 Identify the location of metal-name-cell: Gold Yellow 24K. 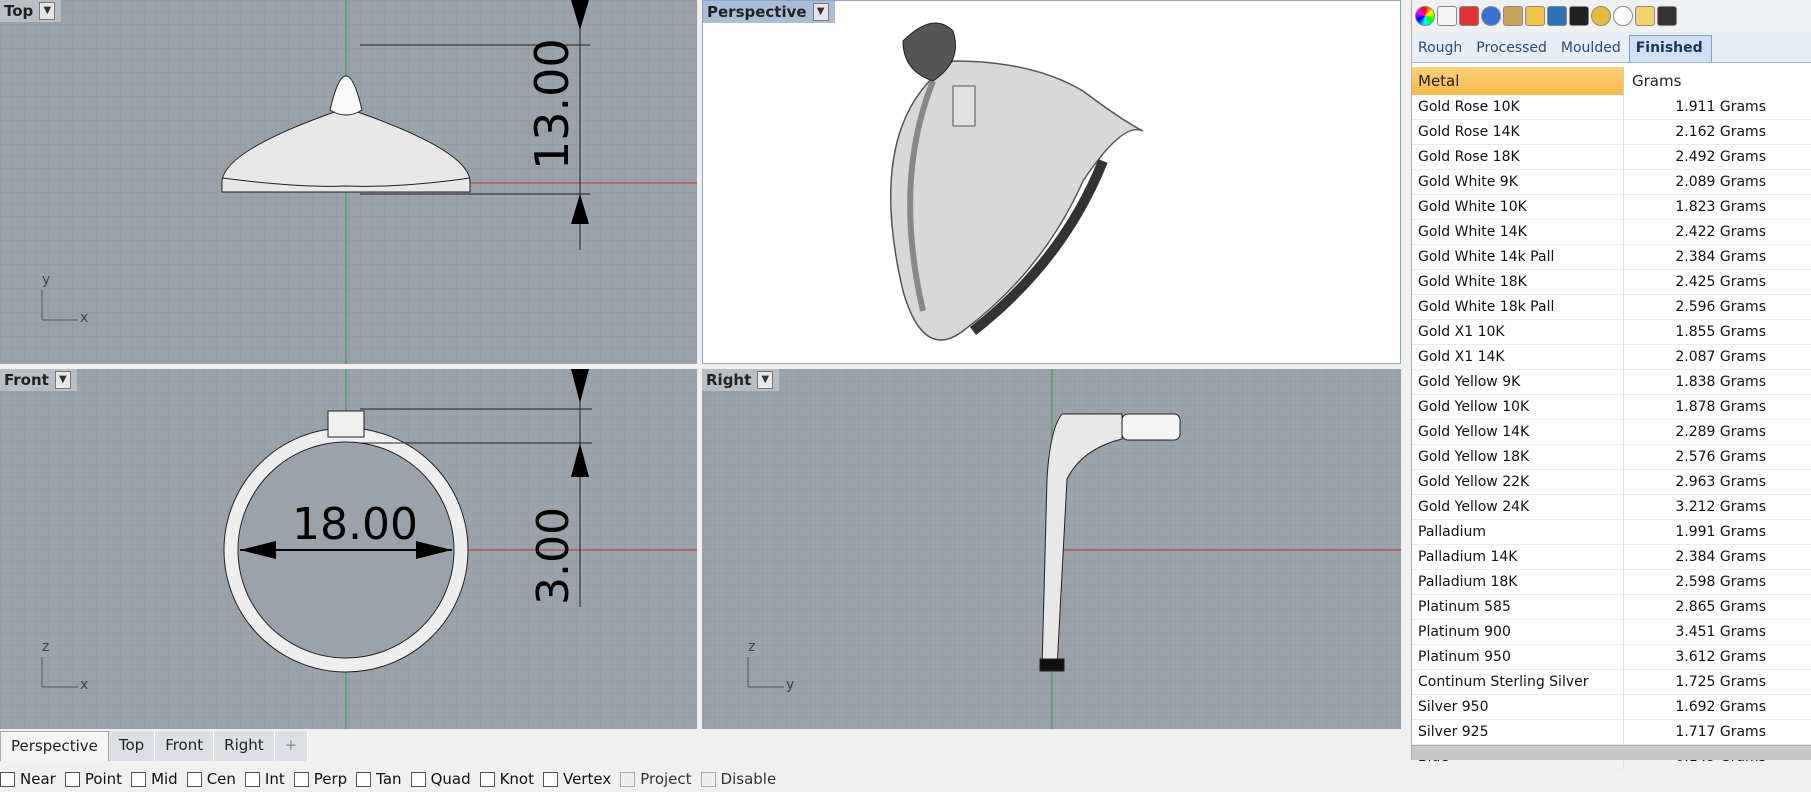
(1518, 507).